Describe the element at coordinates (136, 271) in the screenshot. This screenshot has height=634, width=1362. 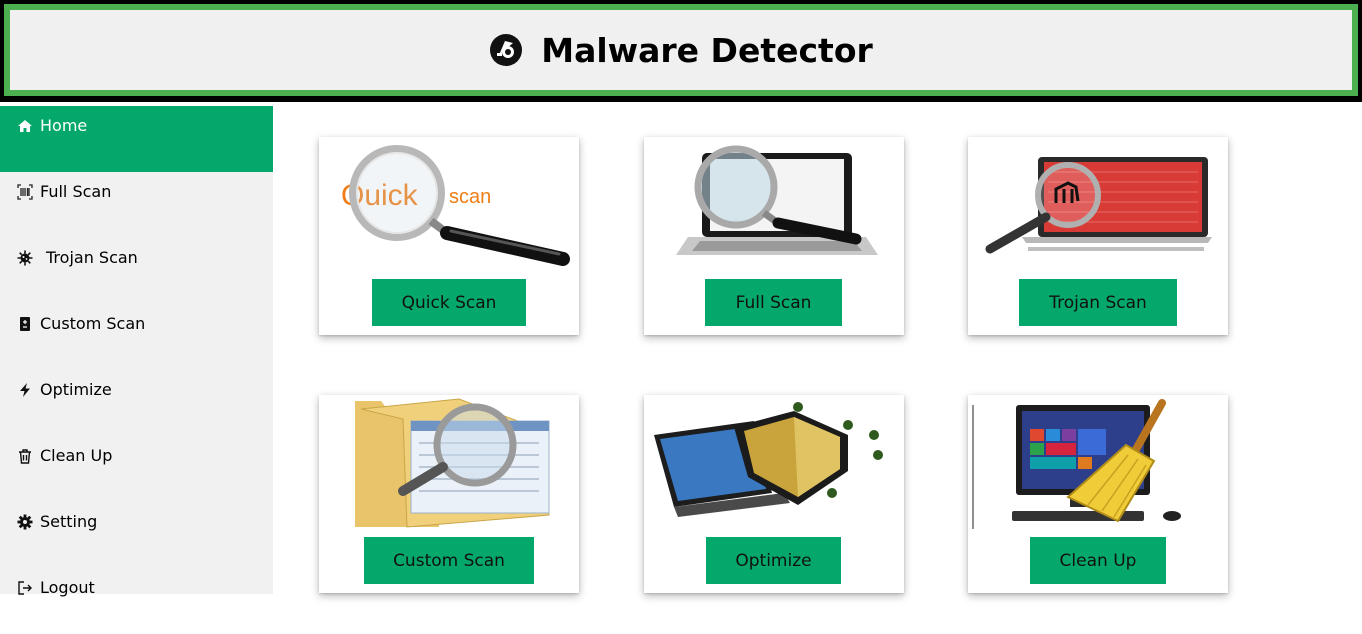
I see `sidebar-item-trojan-scan: Trojan Scan` at that location.